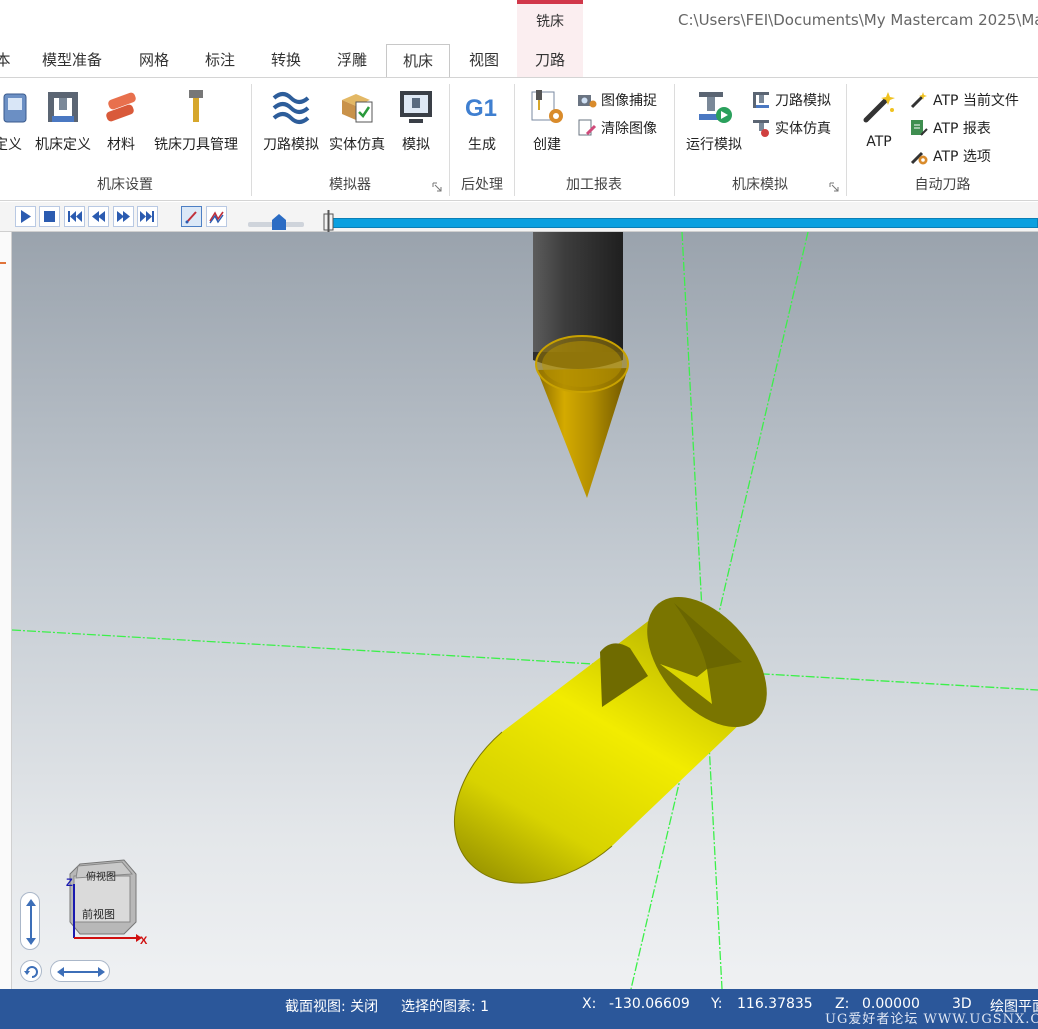 This screenshot has height=1029, width=1038. I want to click on cutting-tool, so click(581, 365).